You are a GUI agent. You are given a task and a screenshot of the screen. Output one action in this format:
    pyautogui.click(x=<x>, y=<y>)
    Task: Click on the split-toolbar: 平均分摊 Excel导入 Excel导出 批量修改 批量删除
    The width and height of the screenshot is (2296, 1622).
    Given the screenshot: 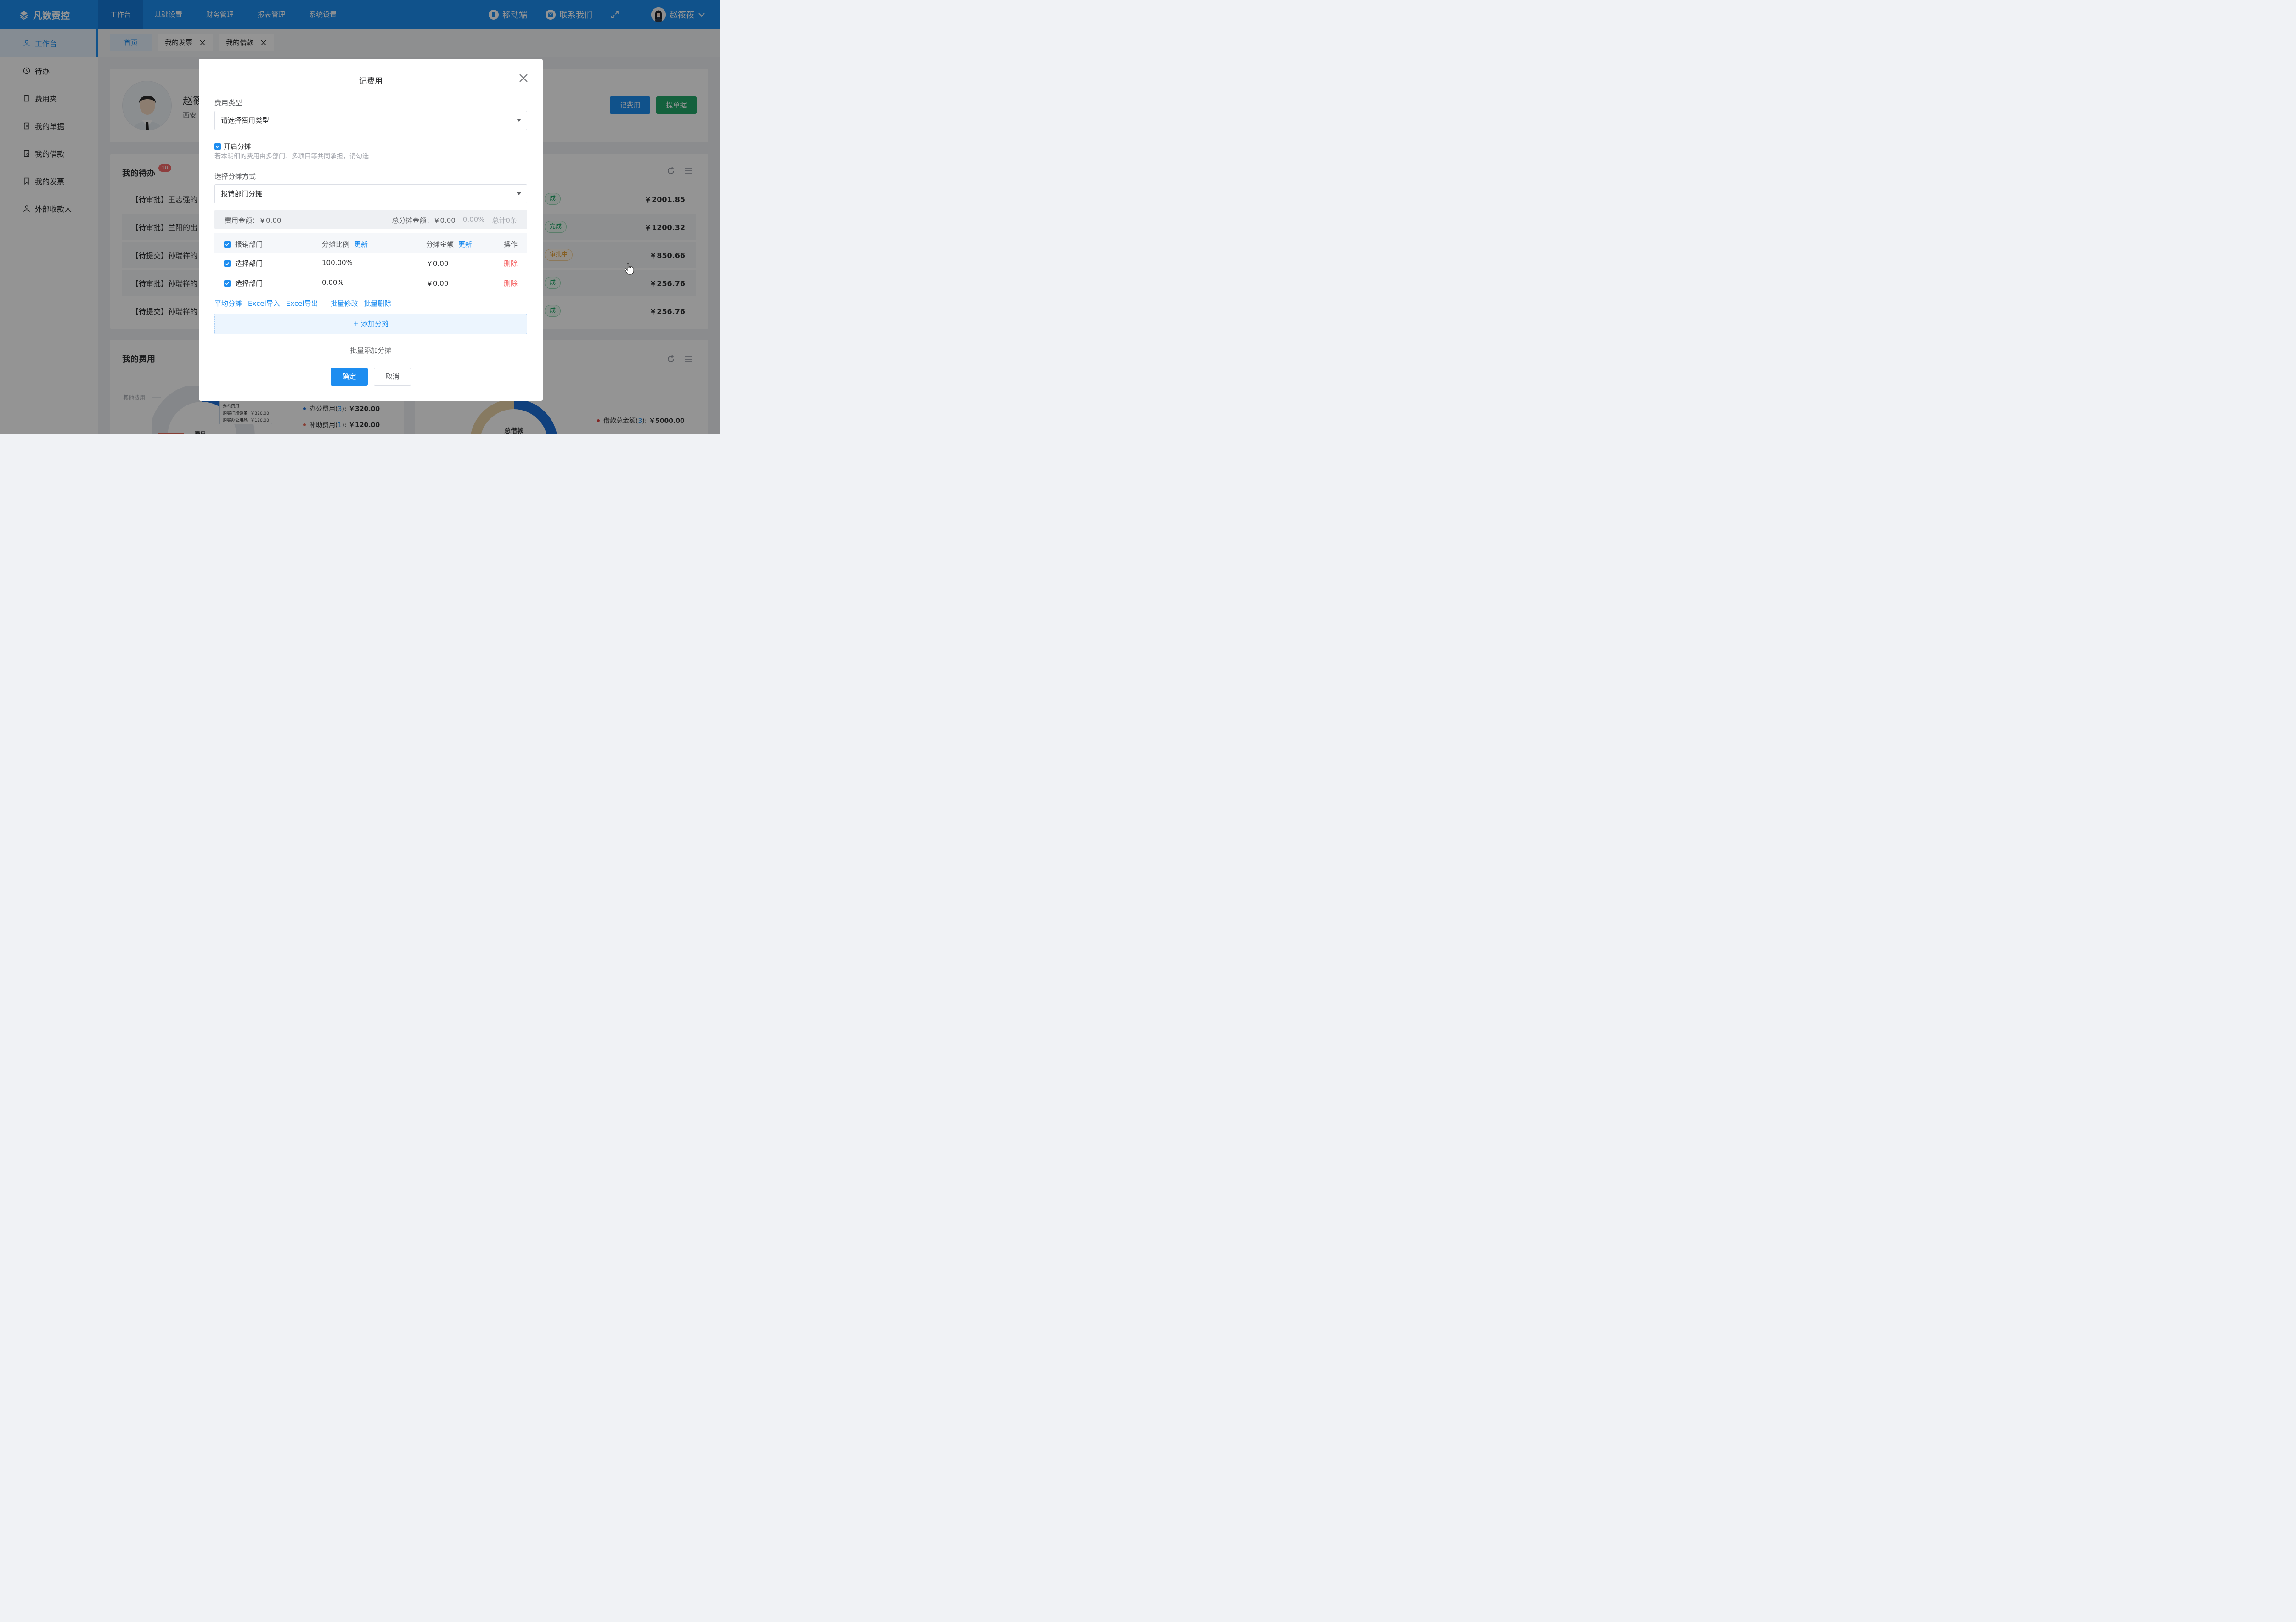 What is the action you would take?
    pyautogui.click(x=303, y=303)
    